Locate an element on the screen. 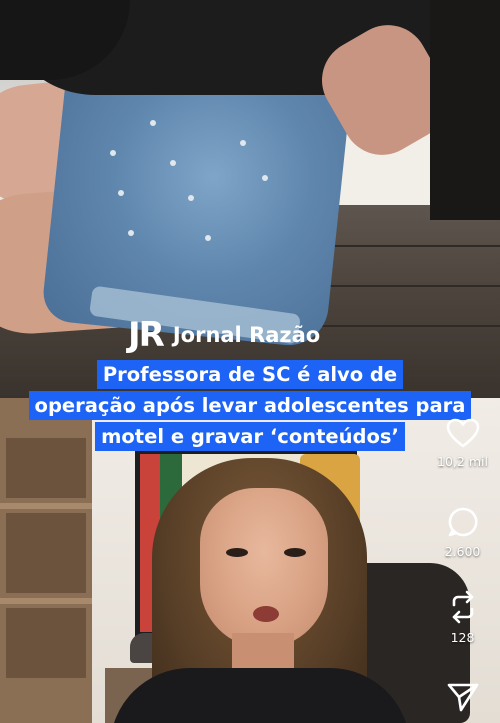 The width and height of the screenshot is (500, 723). share-button is located at coordinates (462, 697).